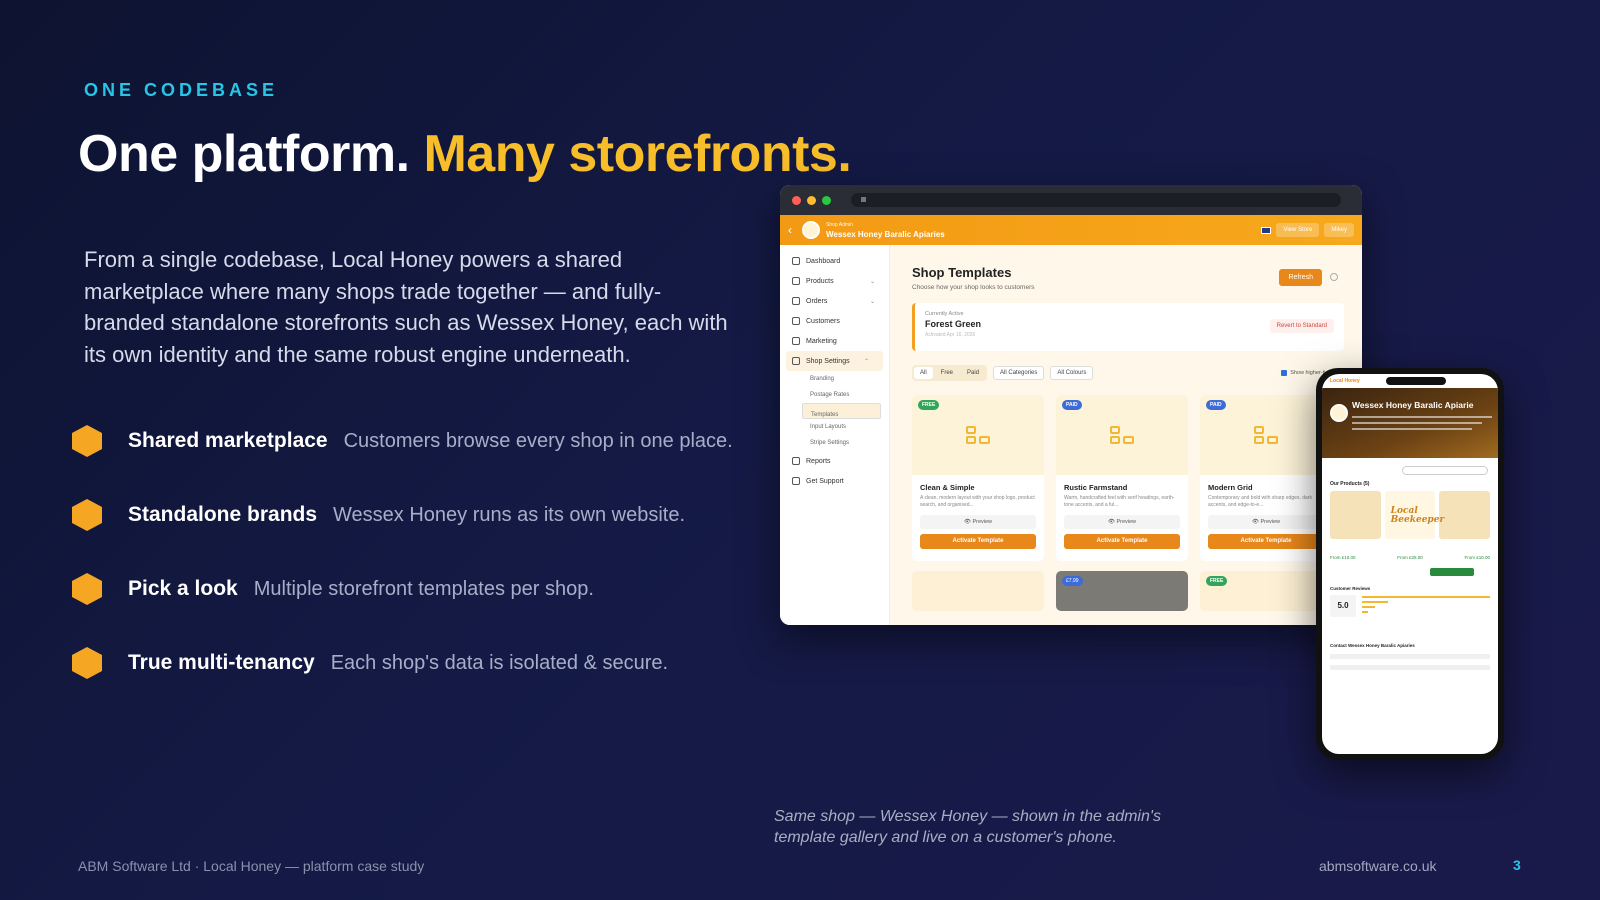 Image resolution: width=1600 pixels, height=900 pixels. Describe the element at coordinates (1410, 557) in the screenshot. I see `product-prices: From £10.00 From £25.00 From £10.00` at that location.